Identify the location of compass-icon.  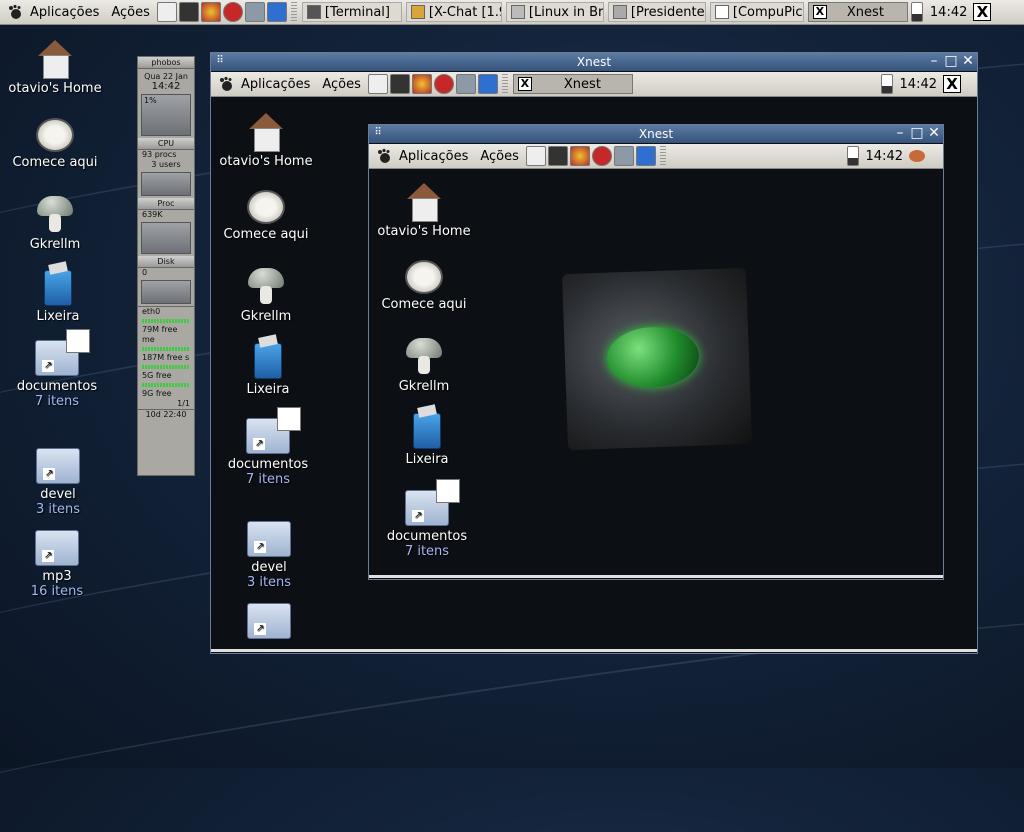
(266, 207).